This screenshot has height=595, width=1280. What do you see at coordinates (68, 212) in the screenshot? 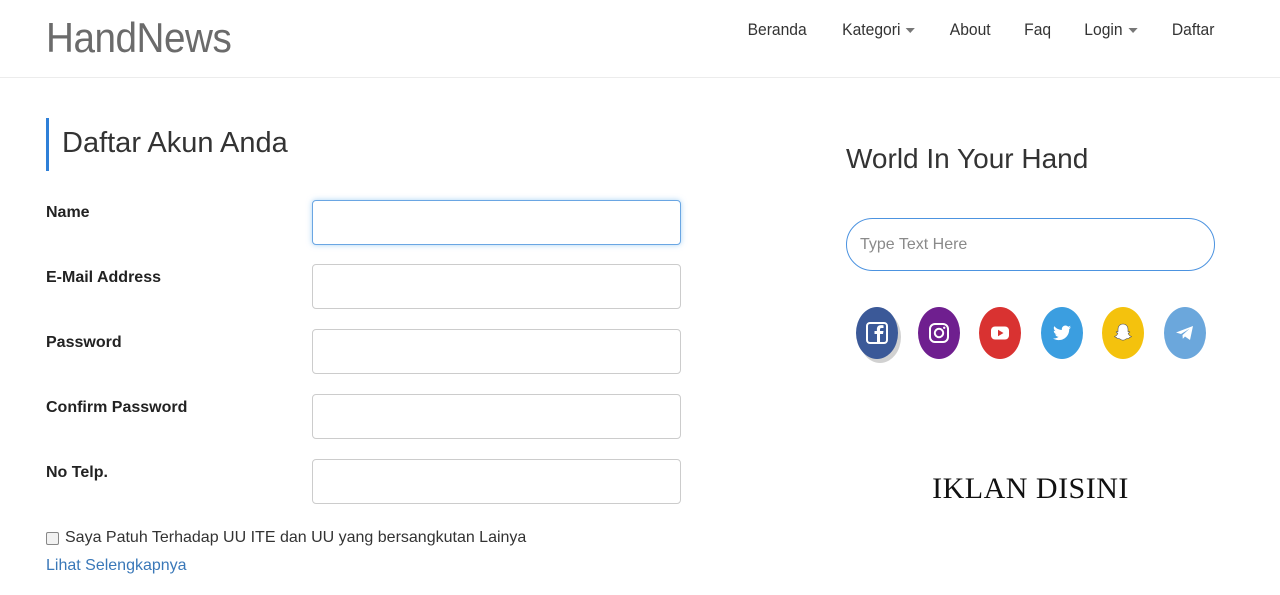
I see `name-label: Name` at bounding box center [68, 212].